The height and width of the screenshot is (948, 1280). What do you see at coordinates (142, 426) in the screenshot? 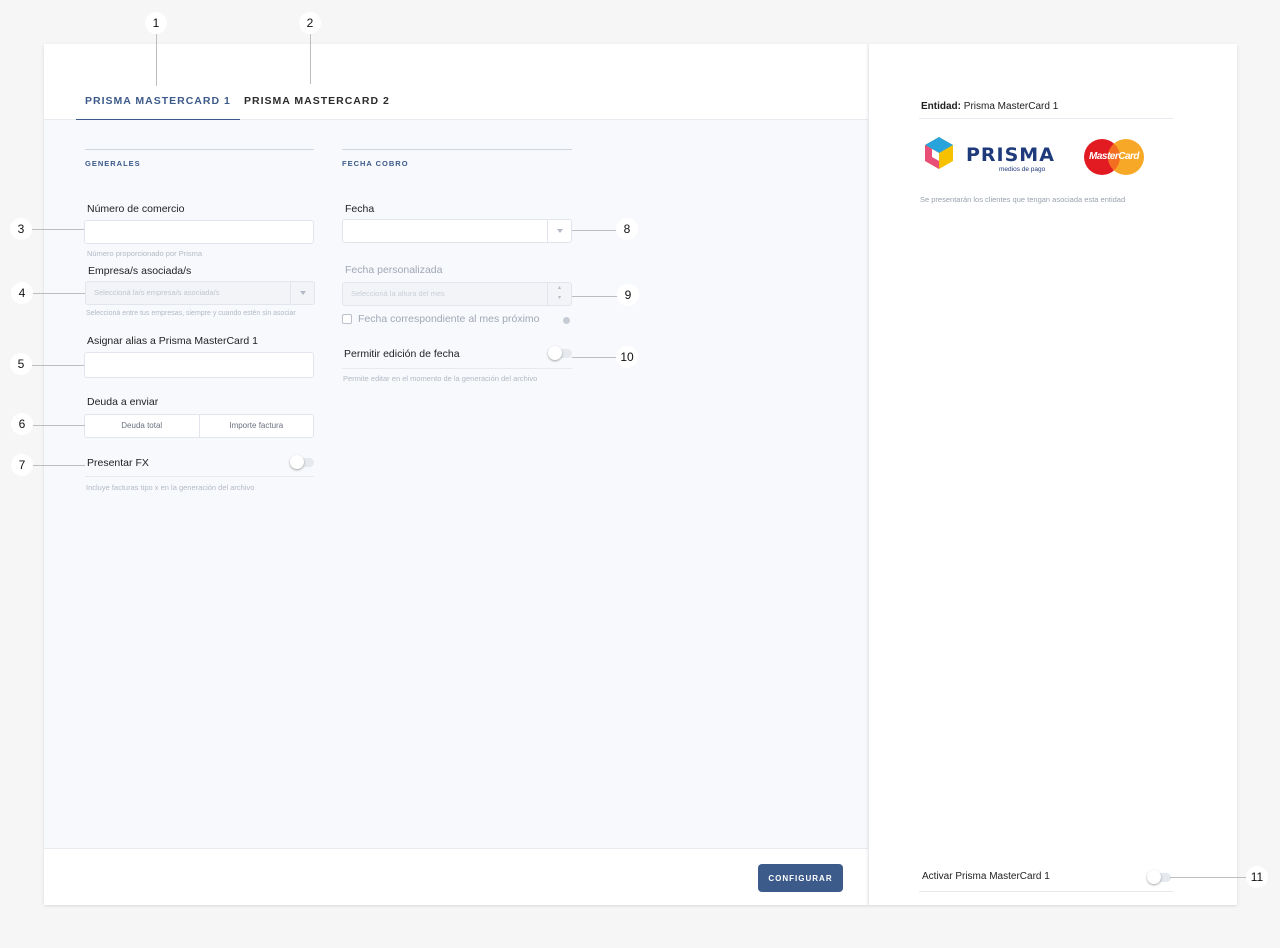
I see `deuda-total-option: Deuda total` at bounding box center [142, 426].